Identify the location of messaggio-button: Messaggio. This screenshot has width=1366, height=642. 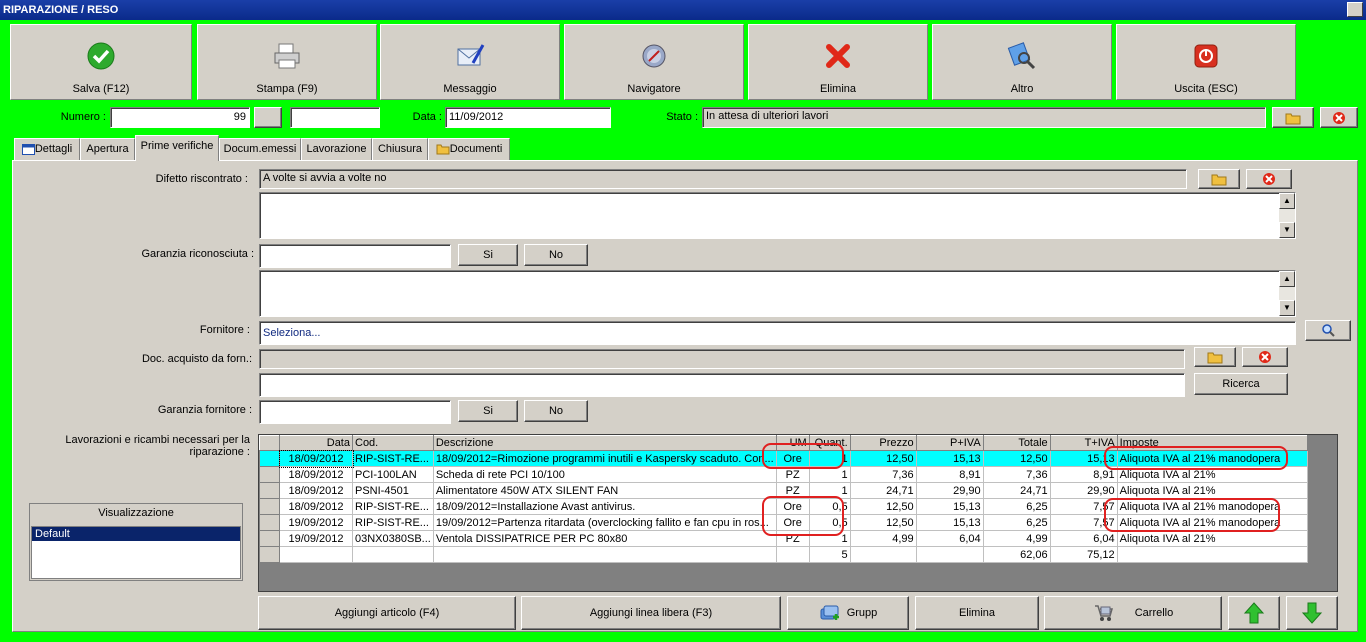
(470, 62).